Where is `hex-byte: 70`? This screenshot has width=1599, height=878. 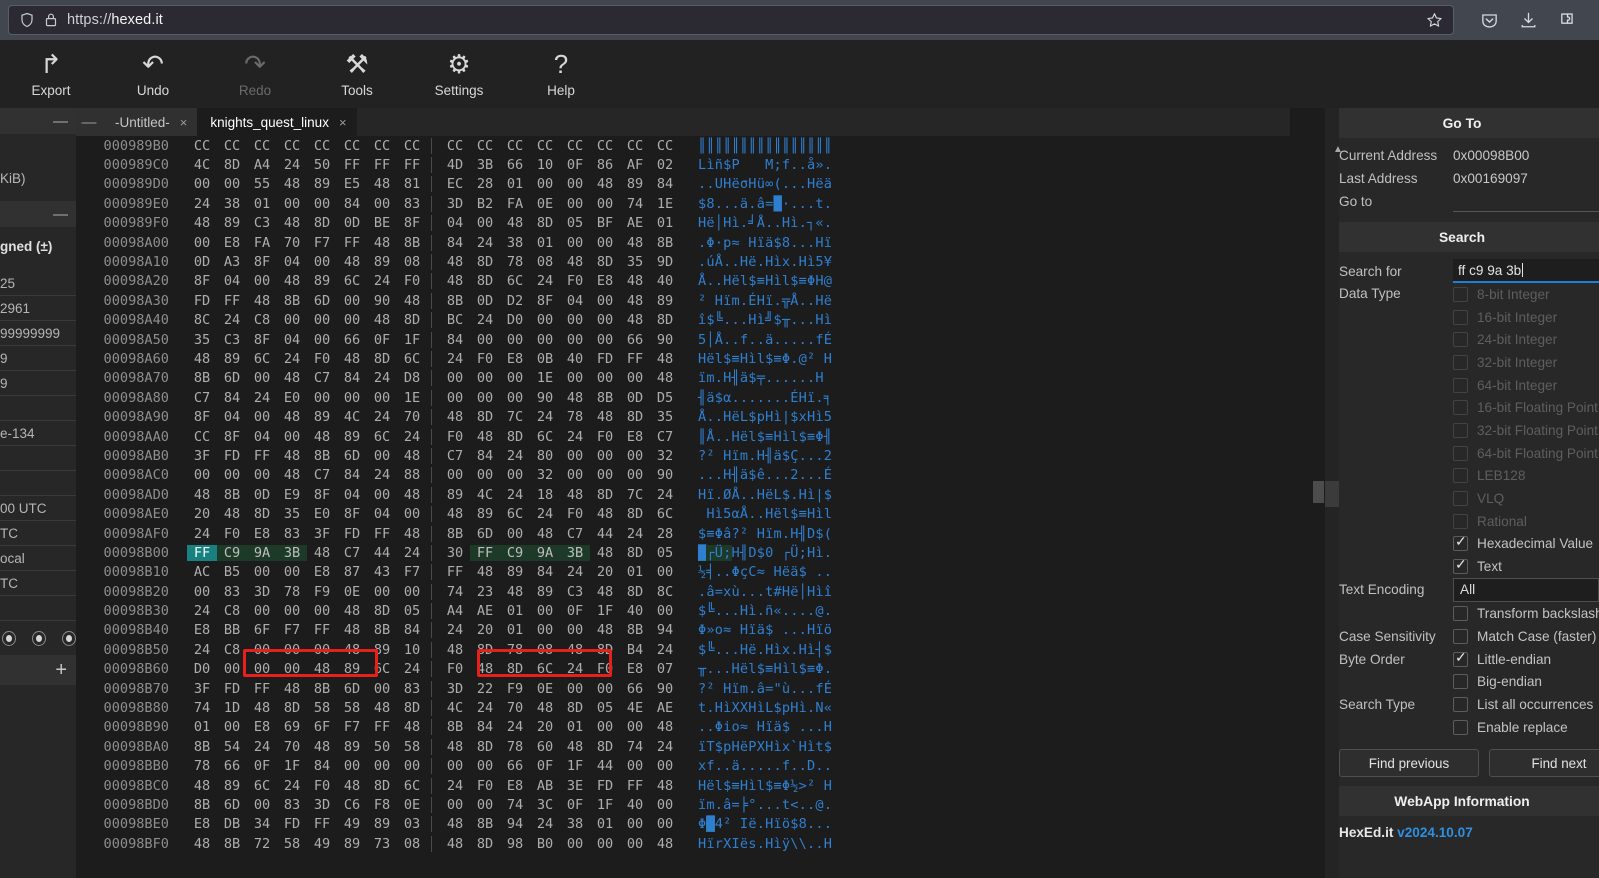
hex-byte: 70 is located at coordinates (292, 243).